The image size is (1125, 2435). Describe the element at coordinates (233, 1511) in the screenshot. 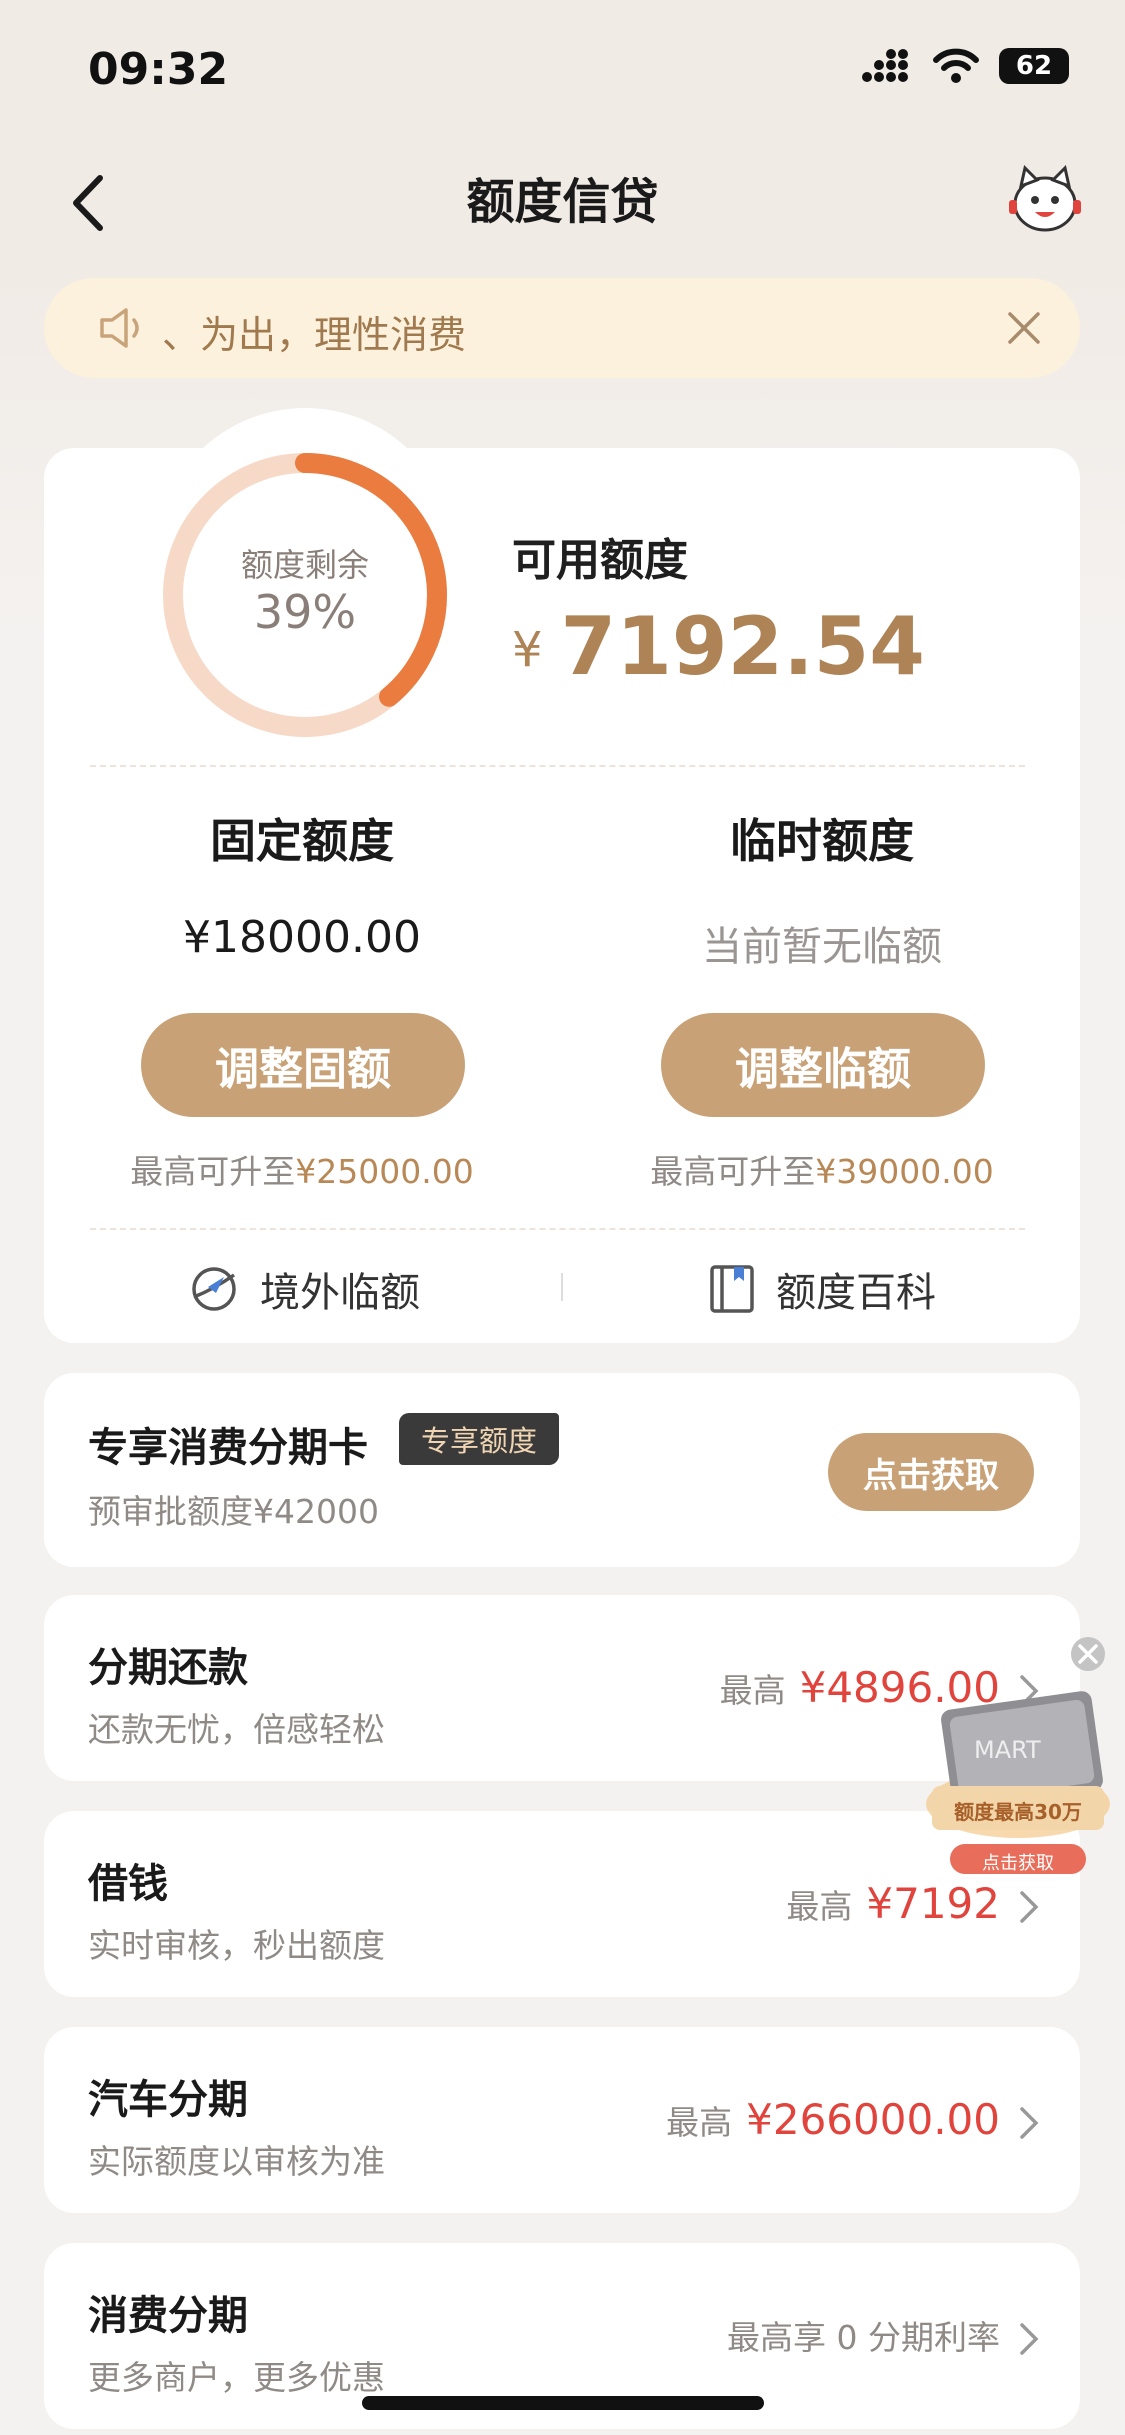

I see `exclusive-subtitle: 预审批额度¥42000` at that location.